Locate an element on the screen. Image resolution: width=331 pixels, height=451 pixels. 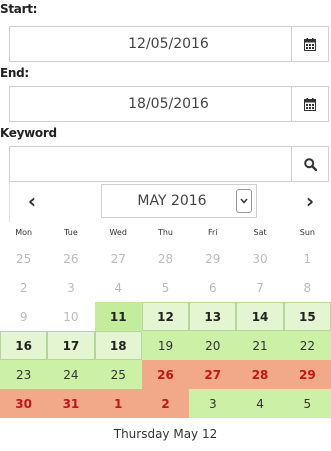
keyword-field is located at coordinates (169, 164).